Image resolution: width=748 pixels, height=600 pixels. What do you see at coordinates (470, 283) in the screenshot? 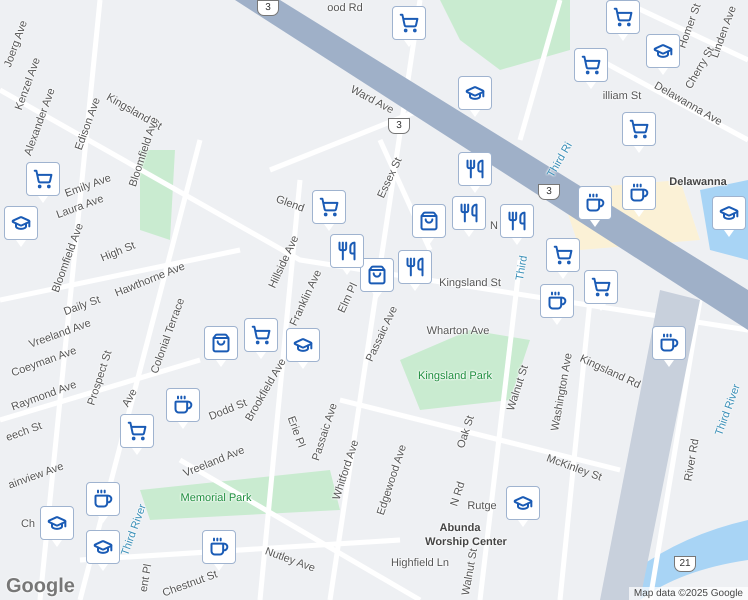
I see `street-label: Kingsland St` at bounding box center [470, 283].